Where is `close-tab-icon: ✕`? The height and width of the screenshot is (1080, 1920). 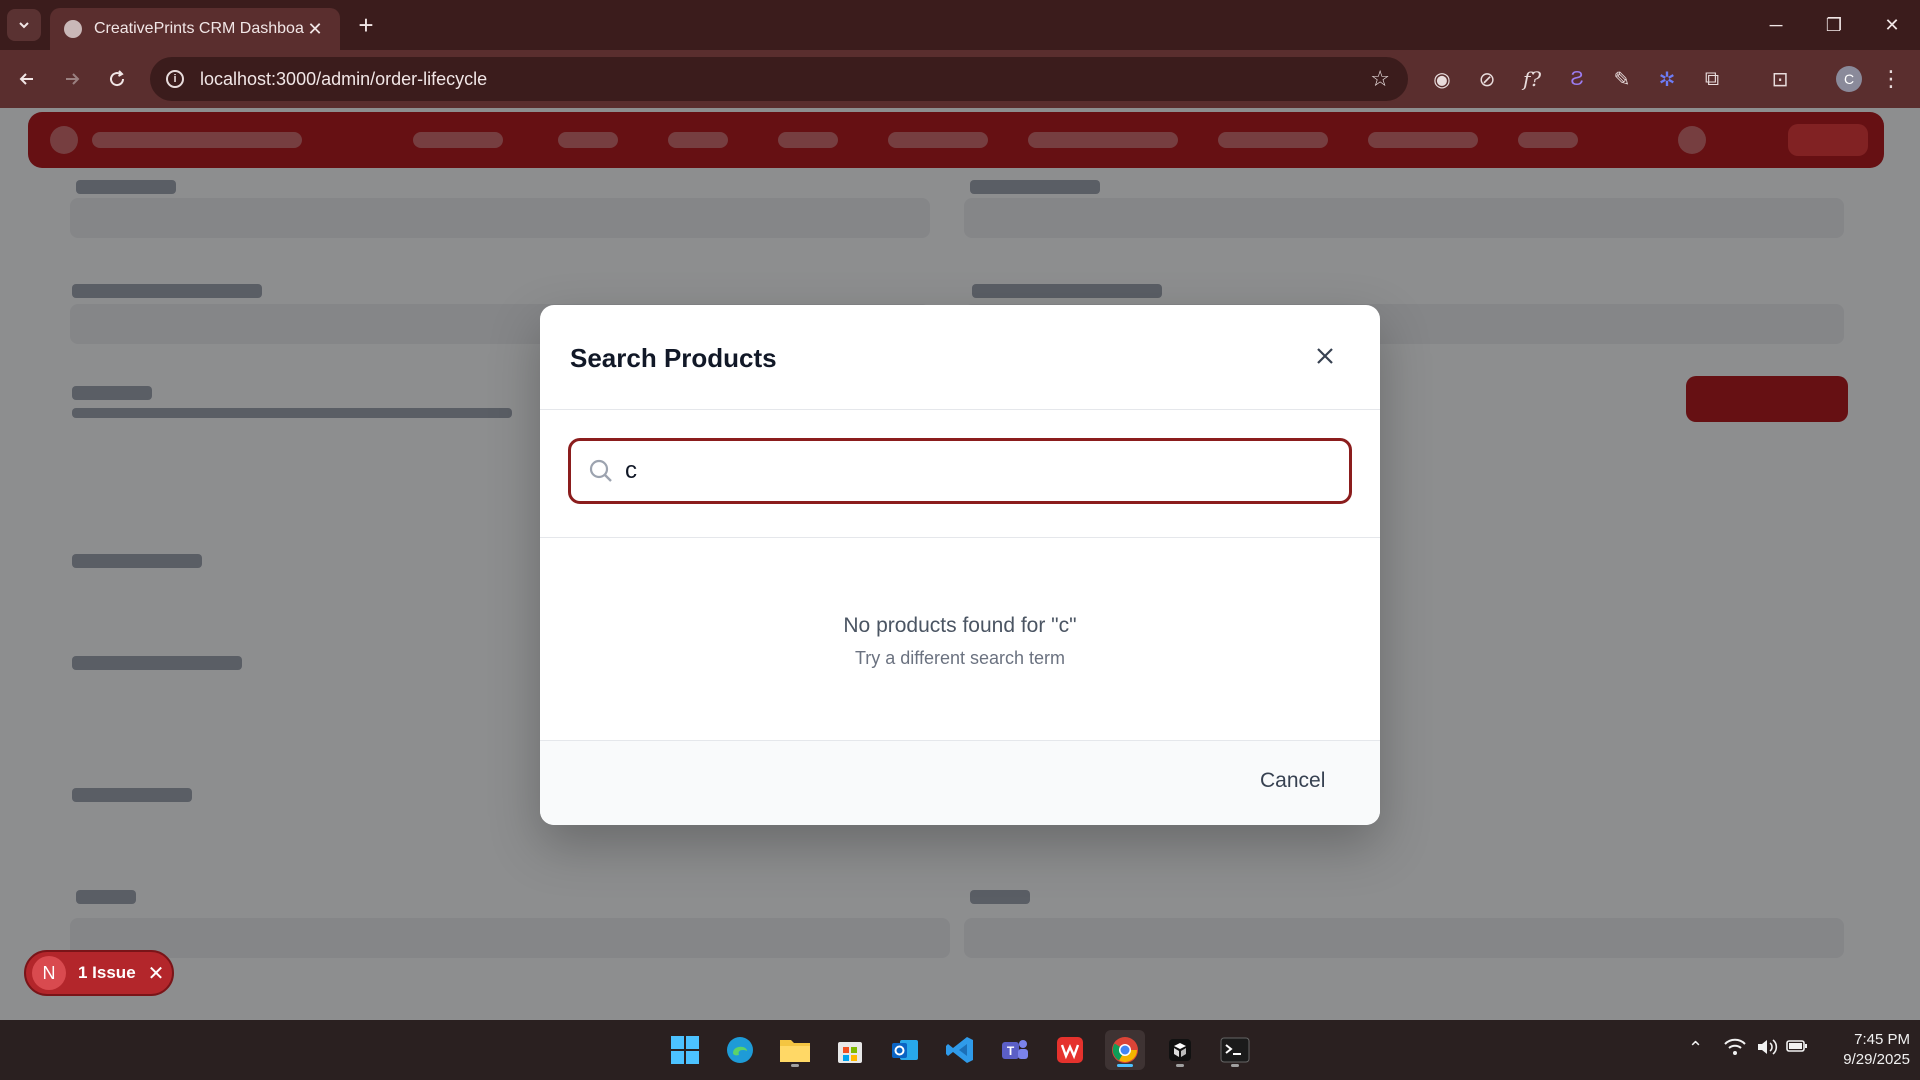 close-tab-icon: ✕ is located at coordinates (315, 29).